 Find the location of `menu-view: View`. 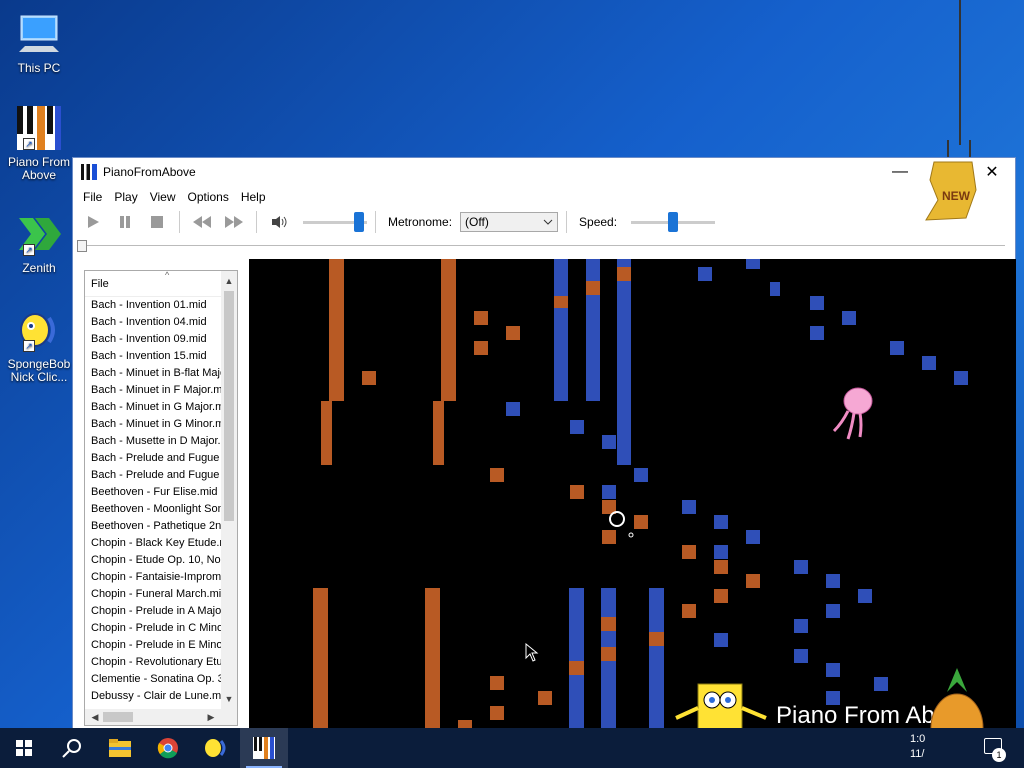

menu-view: View is located at coordinates (163, 197).